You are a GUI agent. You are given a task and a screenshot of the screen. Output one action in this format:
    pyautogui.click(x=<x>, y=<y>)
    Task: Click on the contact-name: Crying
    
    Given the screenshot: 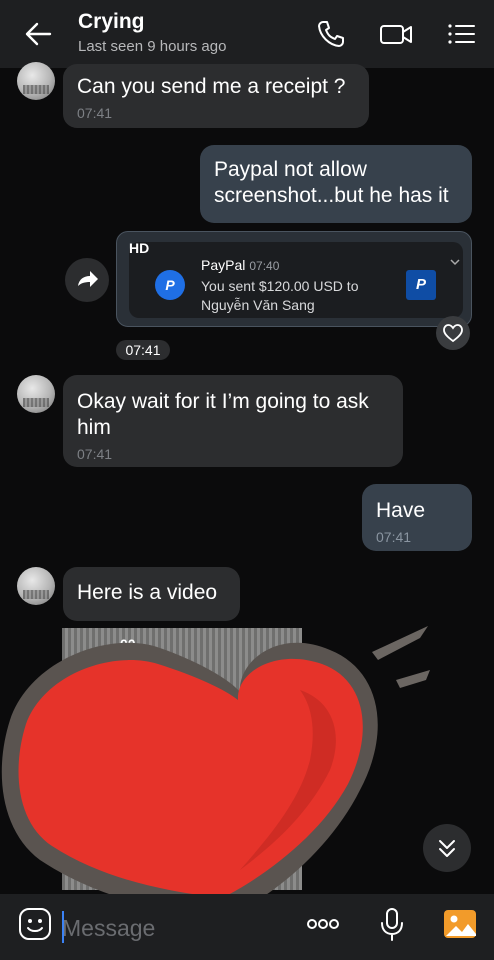 What is the action you would take?
    pyautogui.click(x=111, y=22)
    